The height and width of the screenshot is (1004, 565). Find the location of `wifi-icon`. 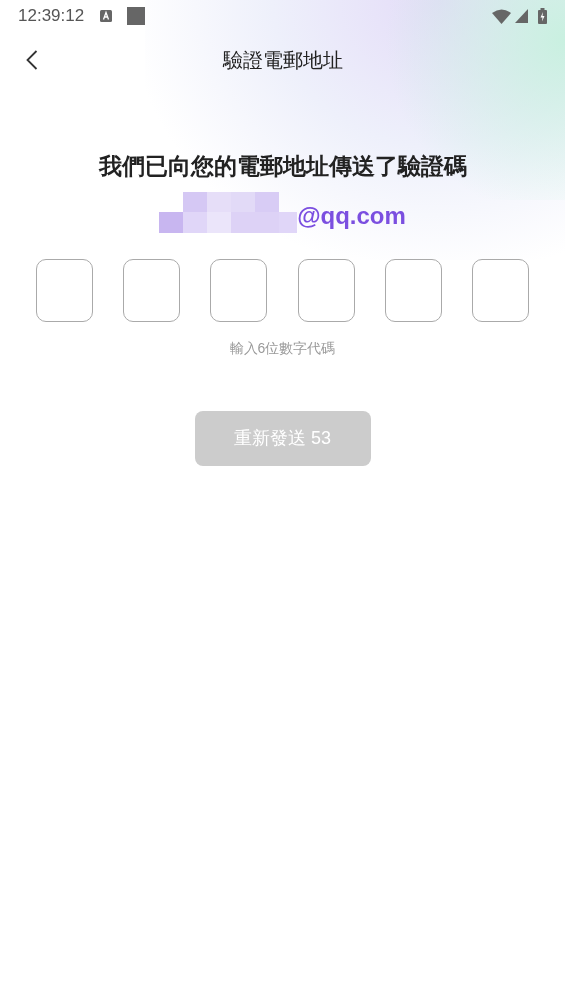

wifi-icon is located at coordinates (501, 16).